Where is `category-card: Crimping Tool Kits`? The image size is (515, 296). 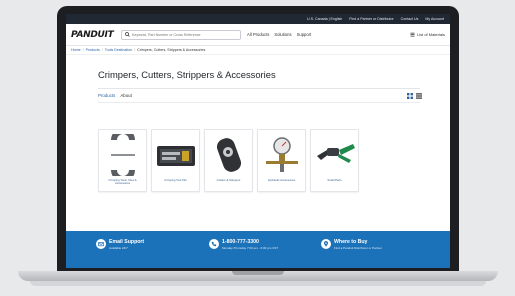
category-card: Crimping Tool Kits is located at coordinates (175, 160).